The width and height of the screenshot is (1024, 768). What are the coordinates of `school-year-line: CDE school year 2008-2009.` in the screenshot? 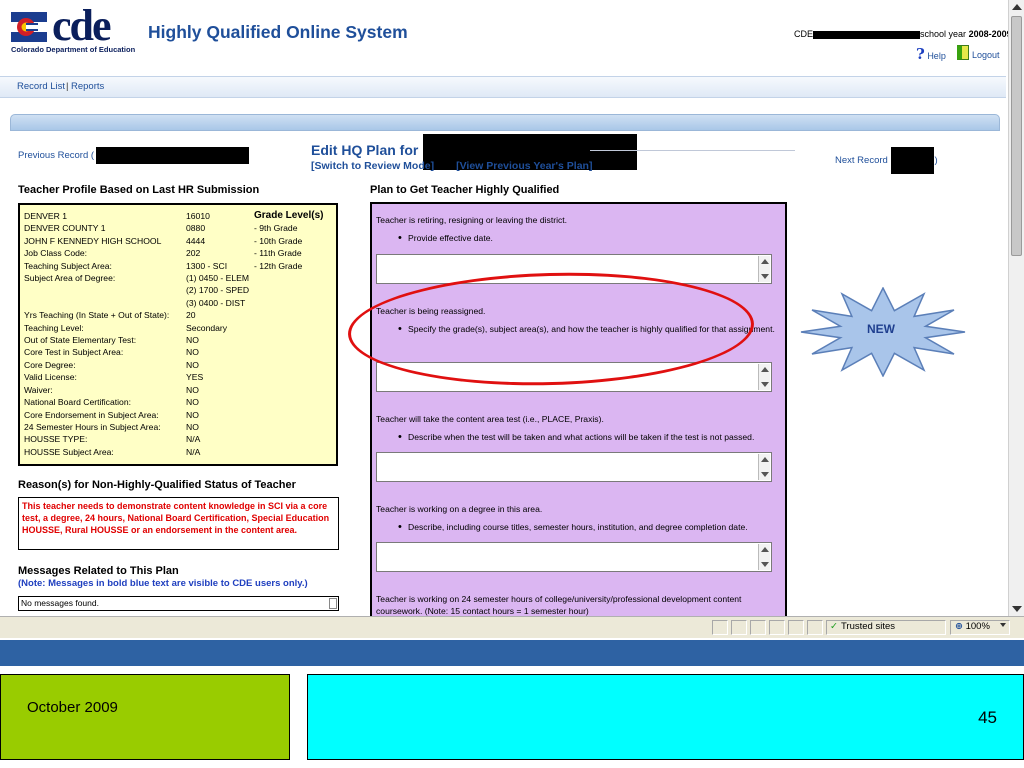 It's located at (901, 34).